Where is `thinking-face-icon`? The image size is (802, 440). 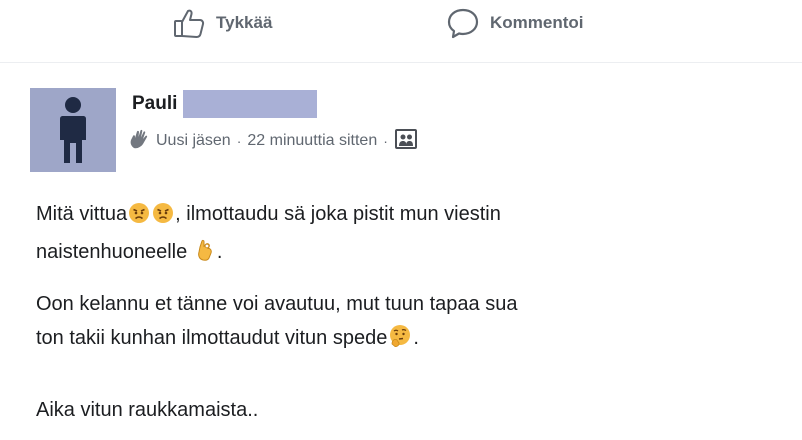 thinking-face-icon is located at coordinates (400, 341).